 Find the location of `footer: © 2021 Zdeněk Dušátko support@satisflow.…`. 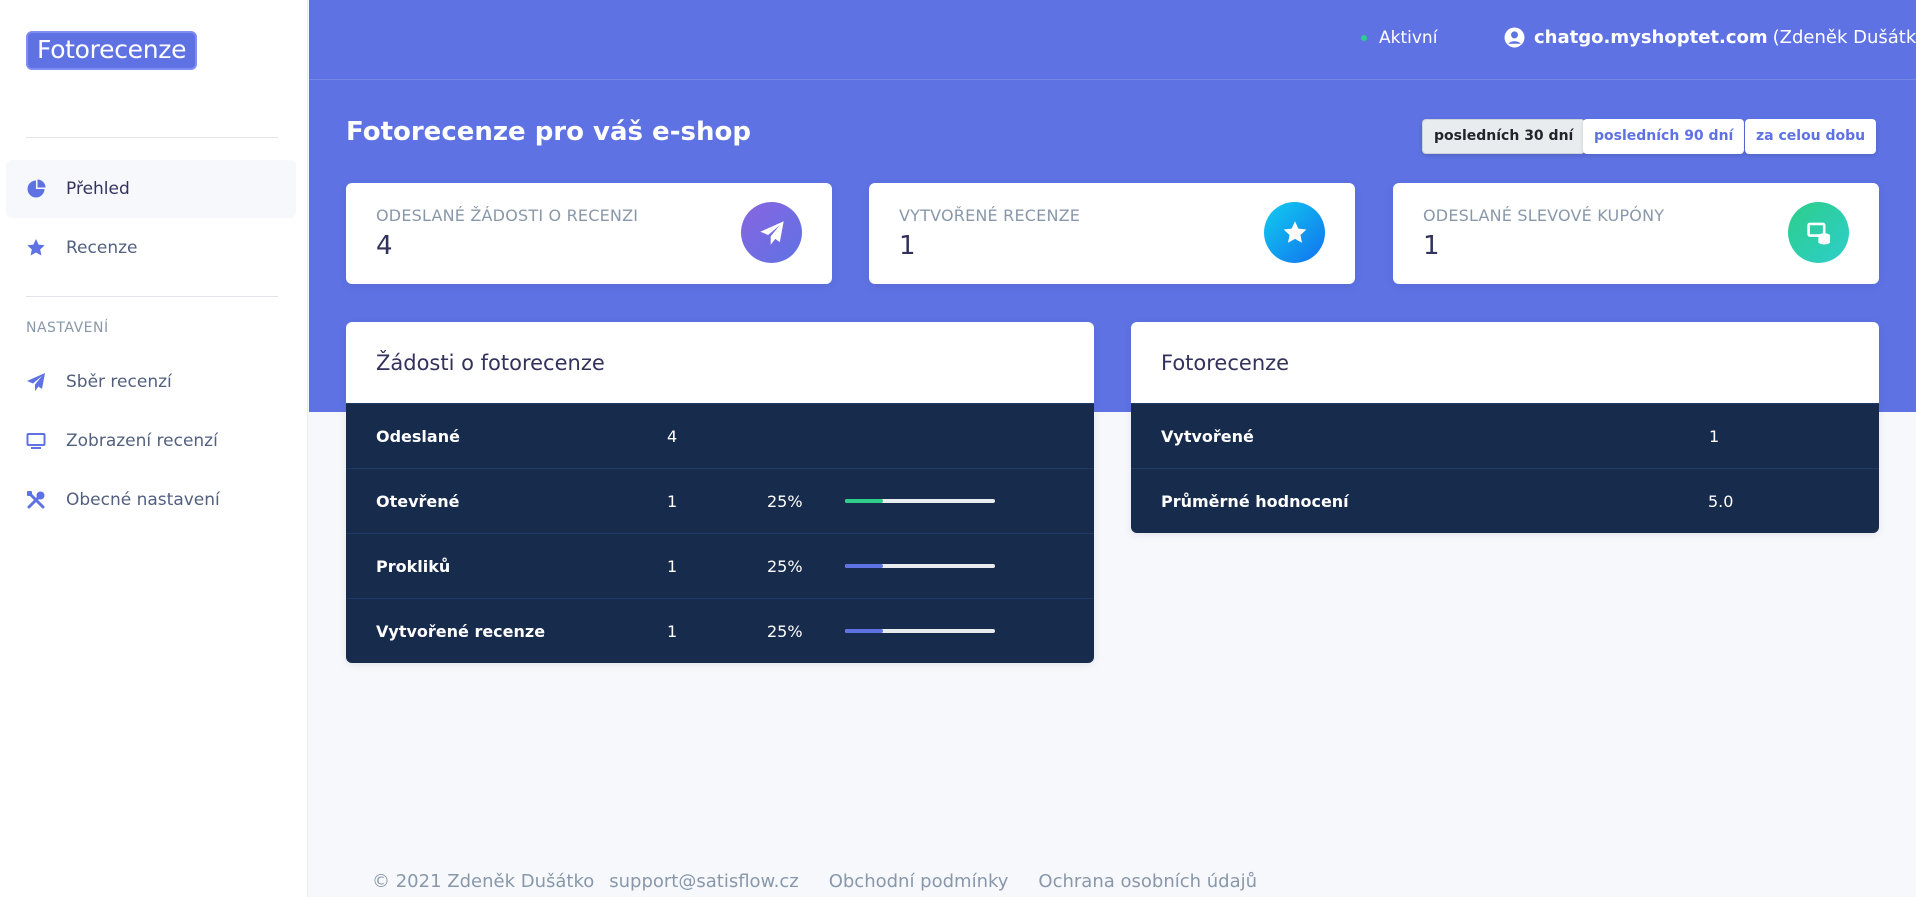

footer: © 2021 Zdeněk Dušátko support@satisflow.… is located at coordinates (814, 881).